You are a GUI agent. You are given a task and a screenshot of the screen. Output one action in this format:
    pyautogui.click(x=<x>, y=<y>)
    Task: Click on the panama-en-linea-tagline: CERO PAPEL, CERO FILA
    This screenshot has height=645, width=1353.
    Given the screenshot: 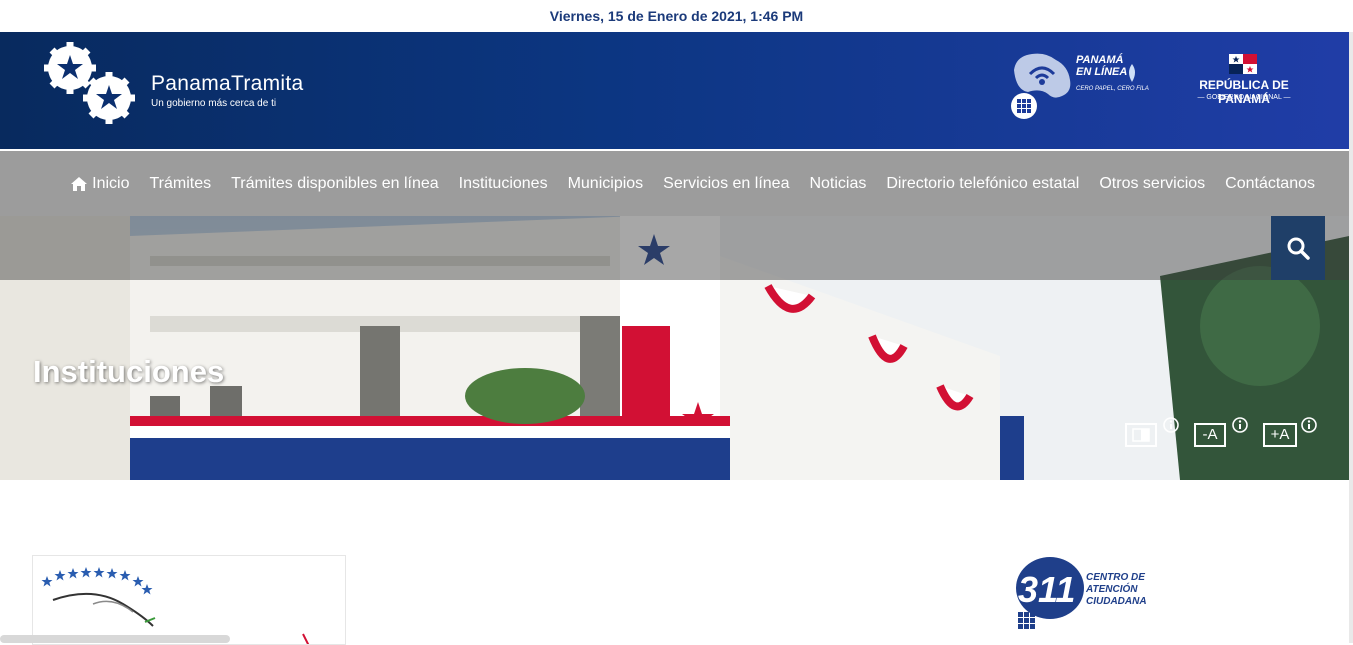 What is the action you would take?
    pyautogui.click(x=1112, y=89)
    